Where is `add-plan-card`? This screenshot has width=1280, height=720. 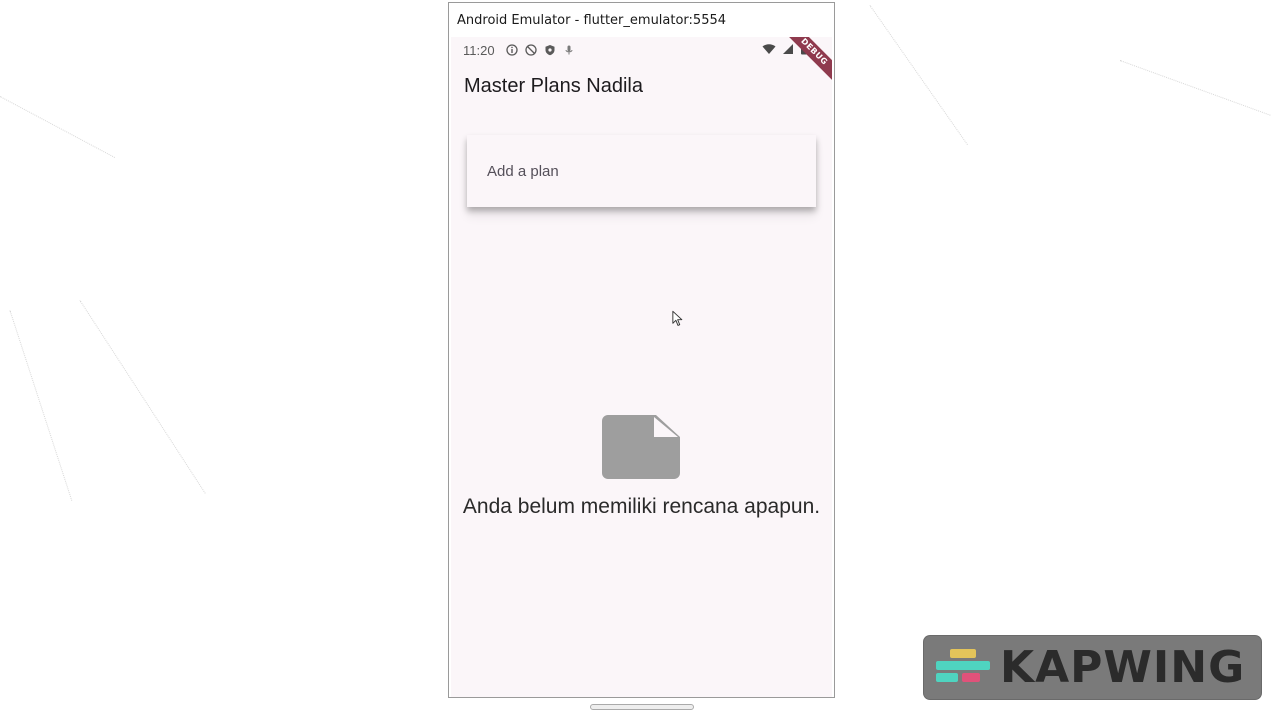 add-plan-card is located at coordinates (641, 171).